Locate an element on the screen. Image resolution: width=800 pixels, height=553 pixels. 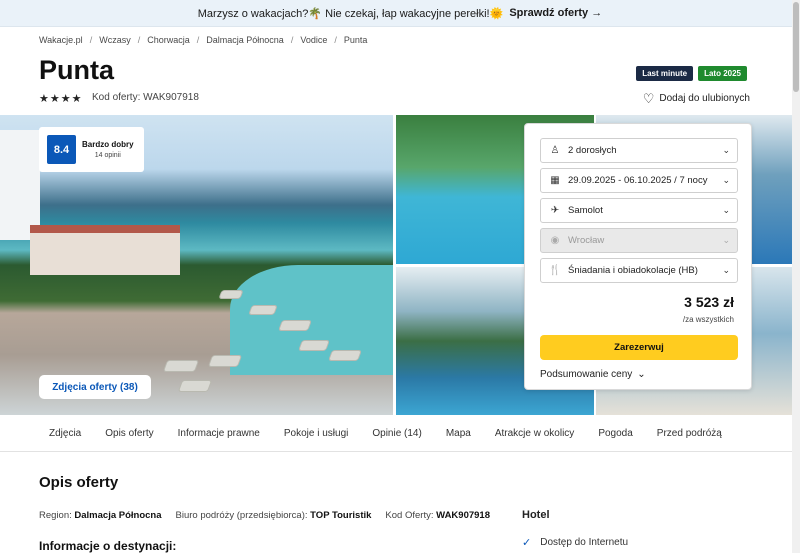
region-info: Region: Dalmacja Północna is located at coordinates (100, 515).